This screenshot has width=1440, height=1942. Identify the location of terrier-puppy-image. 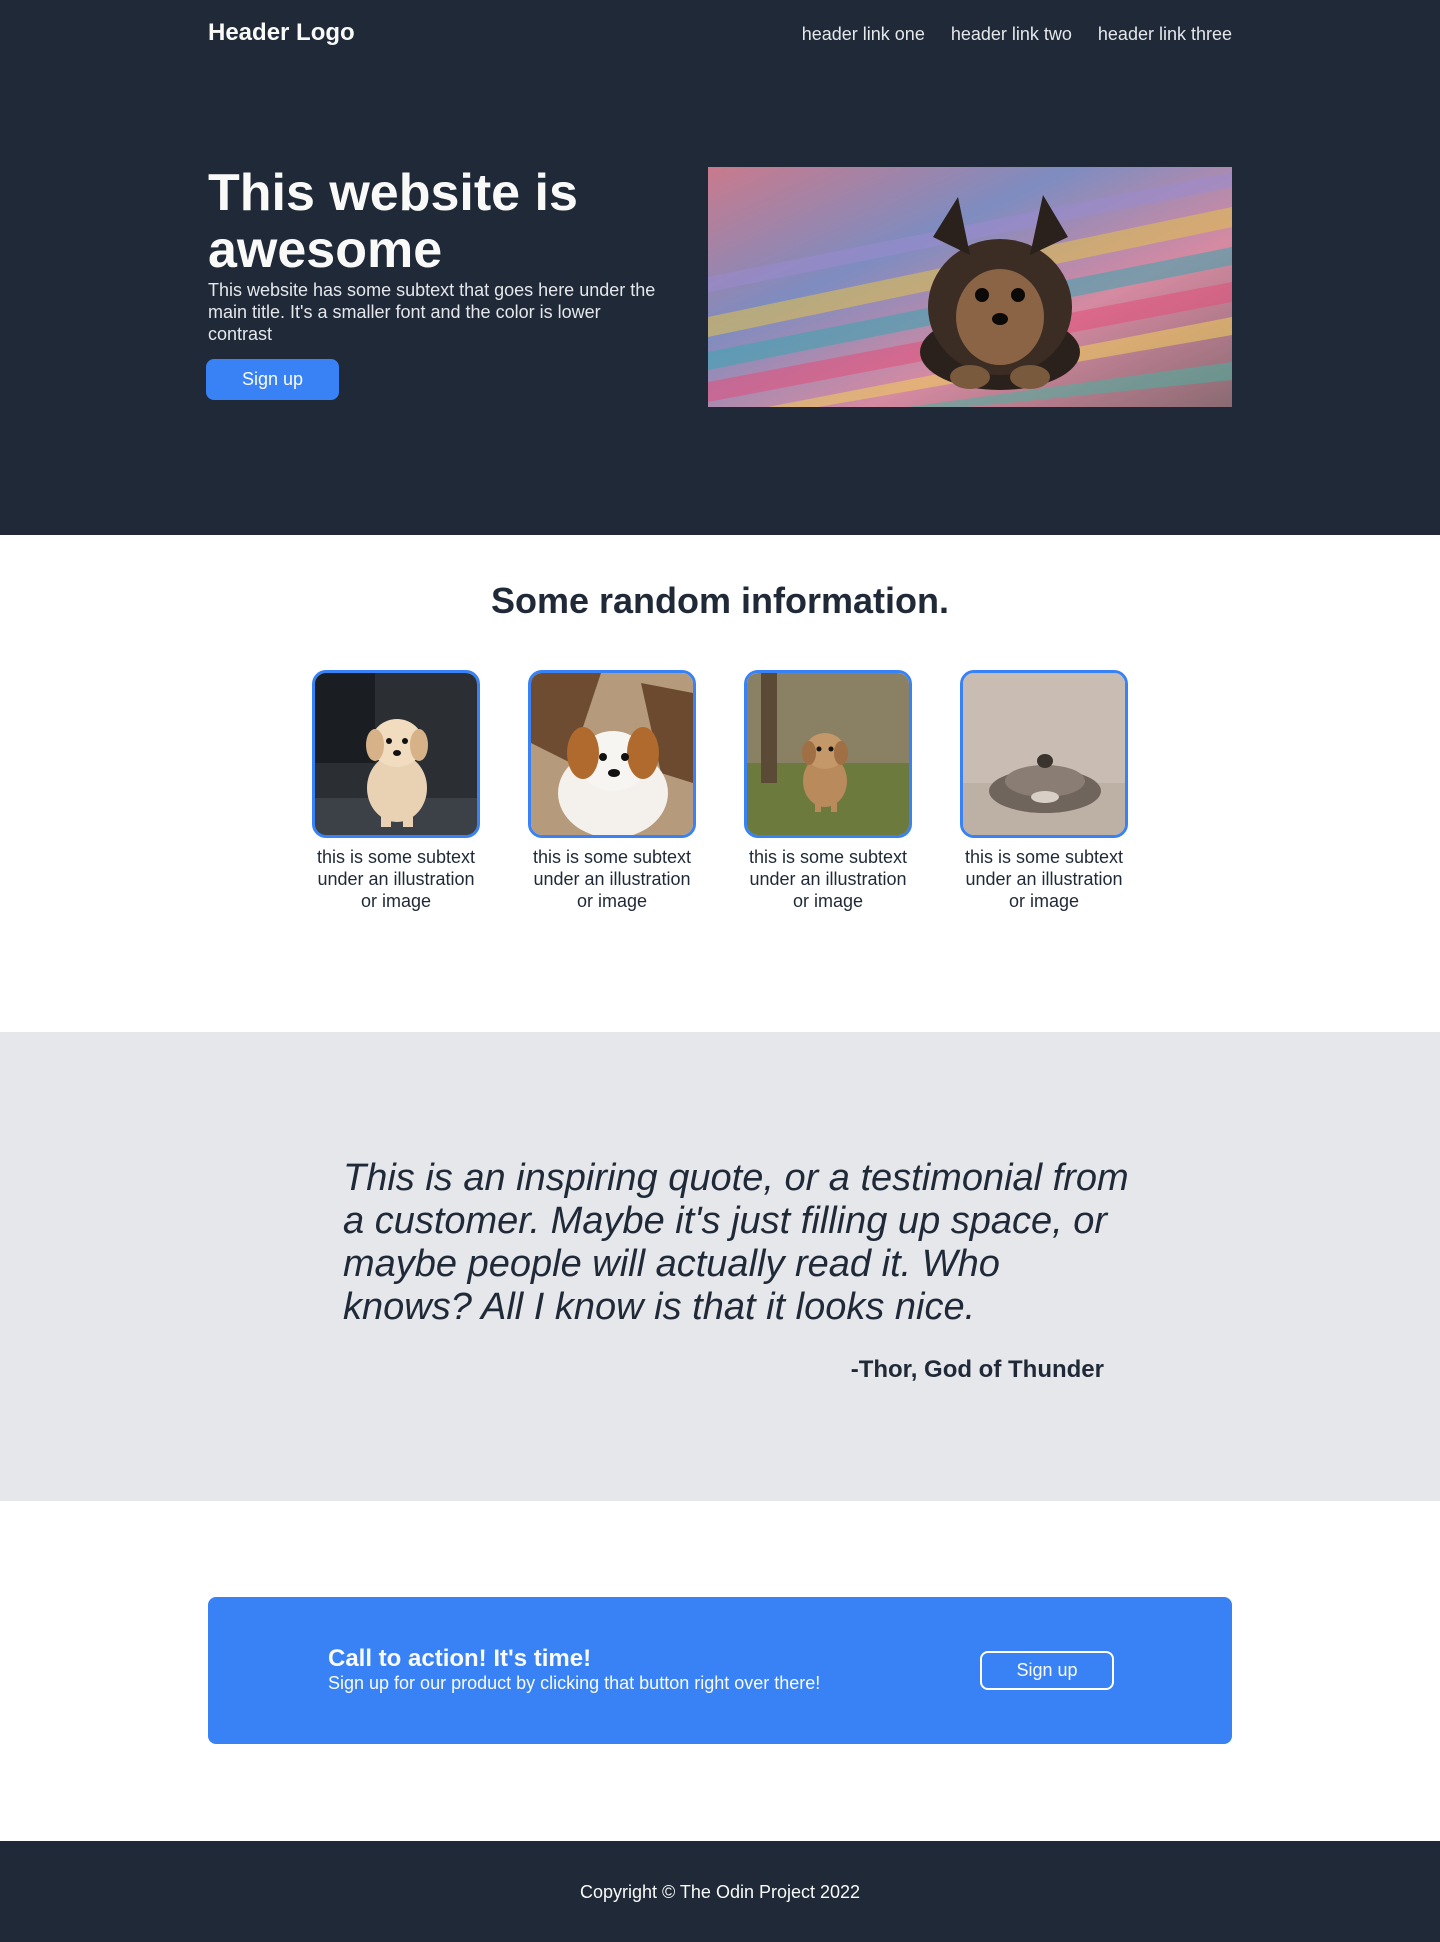
(828, 754).